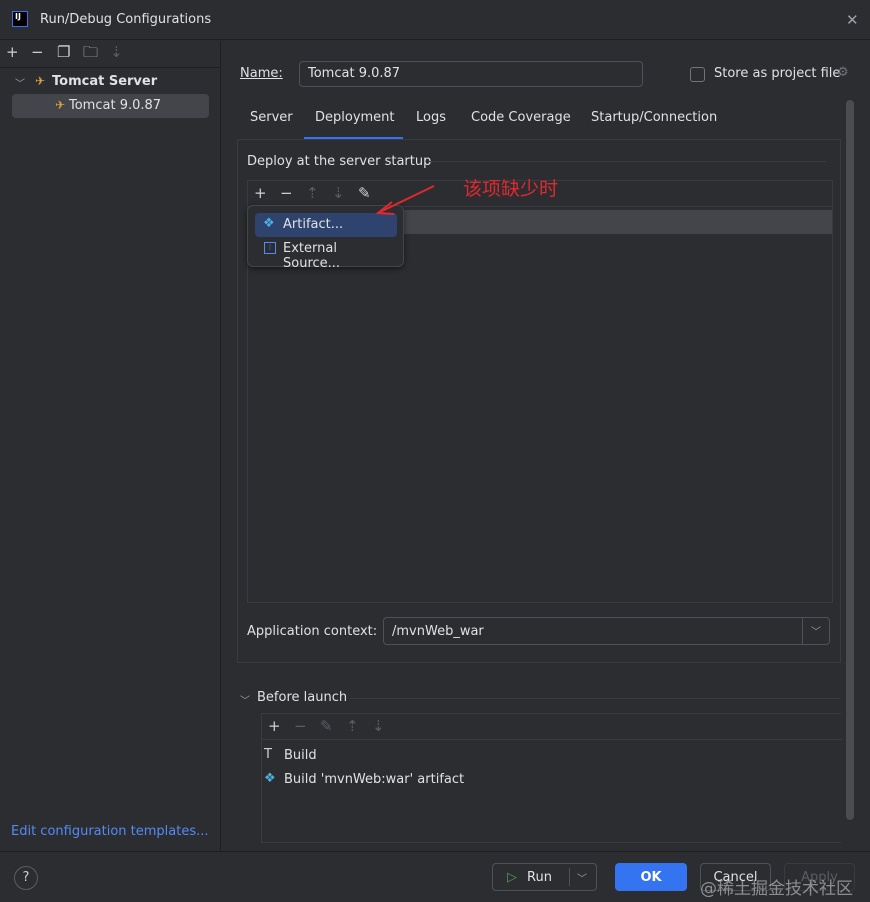 This screenshot has height=902, width=870. Describe the element at coordinates (431, 117) in the screenshot. I see `tab-logs: Logs` at that location.